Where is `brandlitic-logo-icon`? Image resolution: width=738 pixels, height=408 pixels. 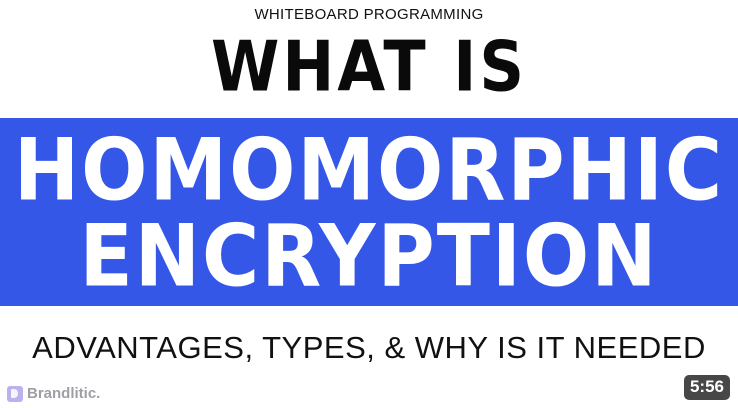
brandlitic-logo-icon is located at coordinates (15, 393).